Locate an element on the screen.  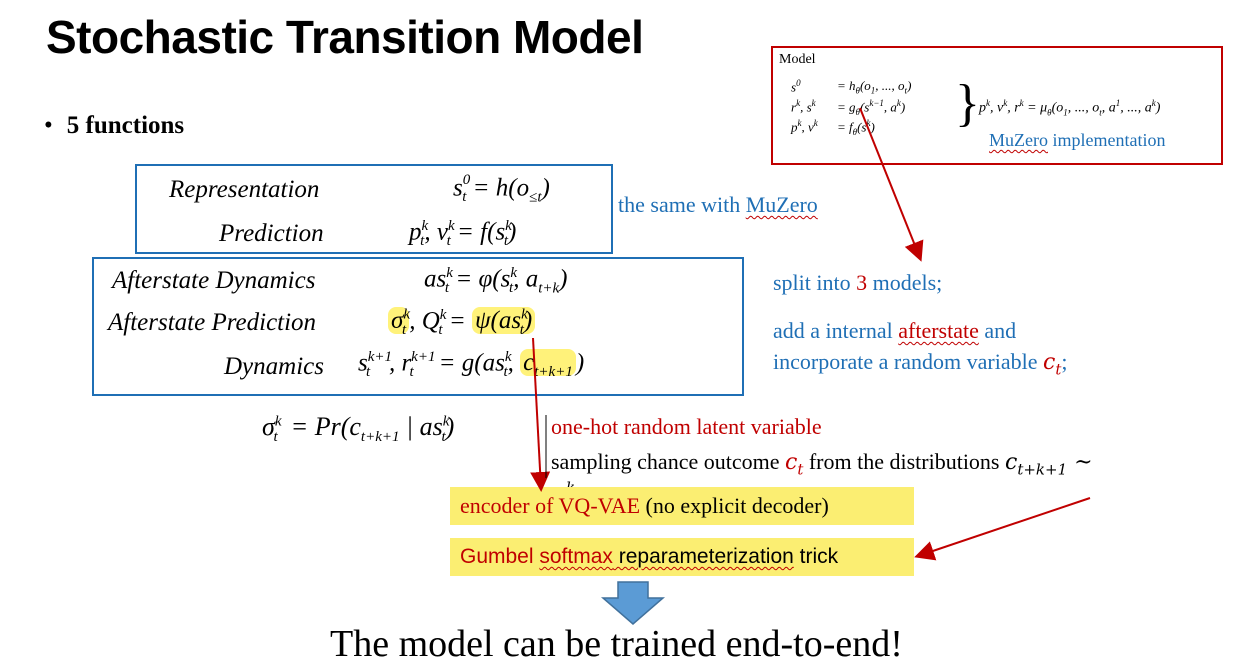
random-variable-note: incorporate a random variable ct; is located at coordinates (920, 363).